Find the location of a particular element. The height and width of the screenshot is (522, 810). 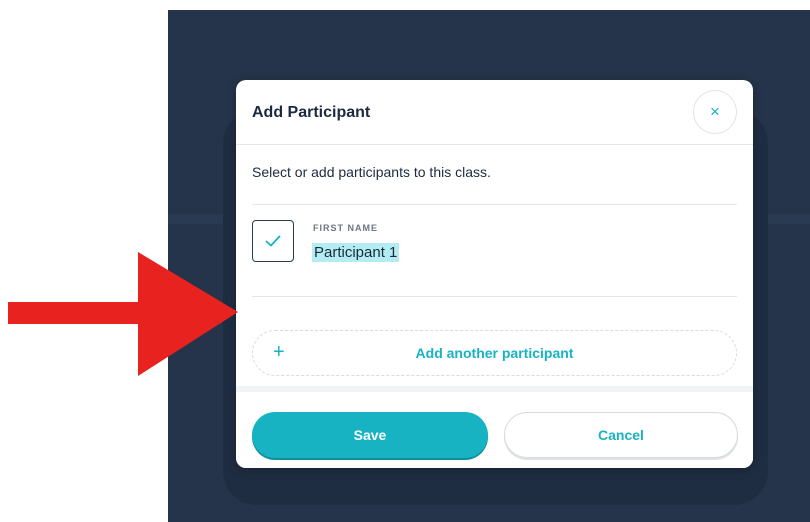

add-another-participant-button: + Add another participant is located at coordinates (494, 353).